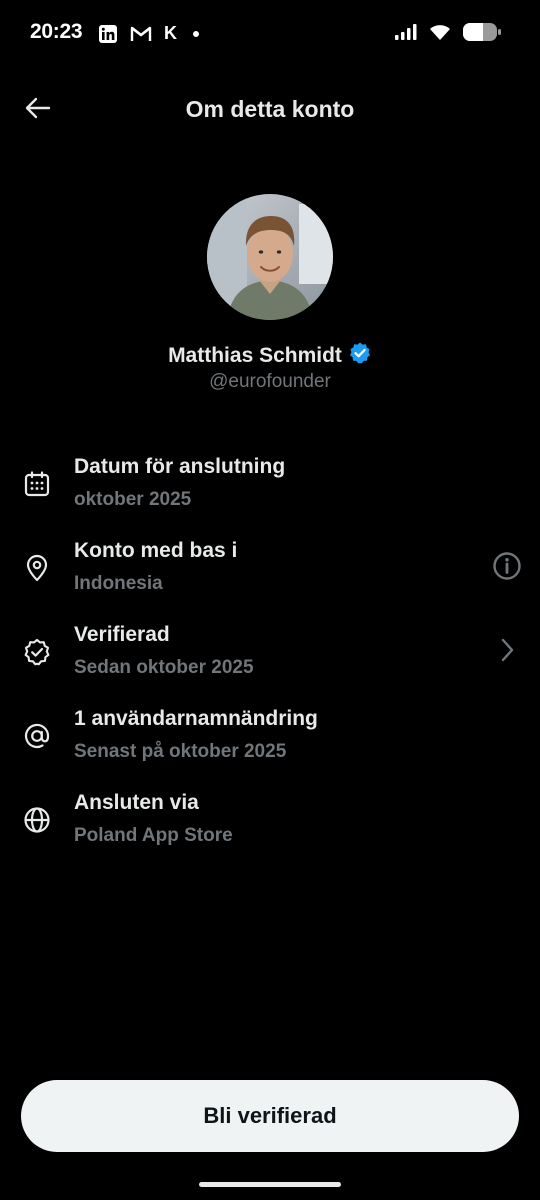 The image size is (540, 1200). I want to click on info-row-join-date: Datum för anslutning oktober 2025, so click(270, 489).